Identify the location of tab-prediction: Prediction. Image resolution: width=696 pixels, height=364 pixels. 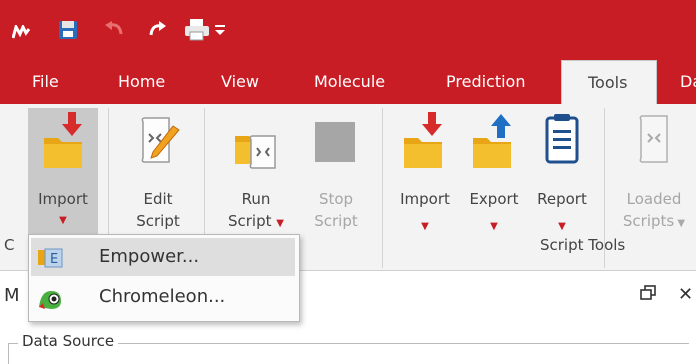
(485, 82).